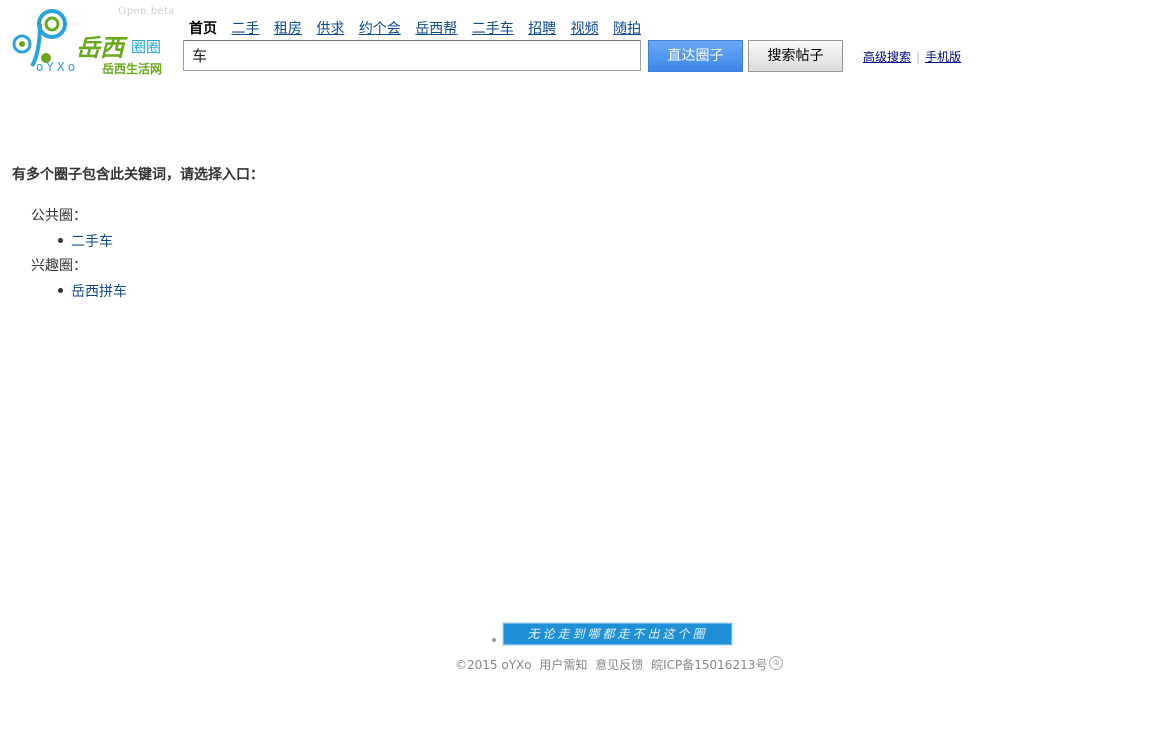 The height and width of the screenshot is (739, 1176). Describe the element at coordinates (203, 29) in the screenshot. I see `nav-item-home: 首页` at that location.